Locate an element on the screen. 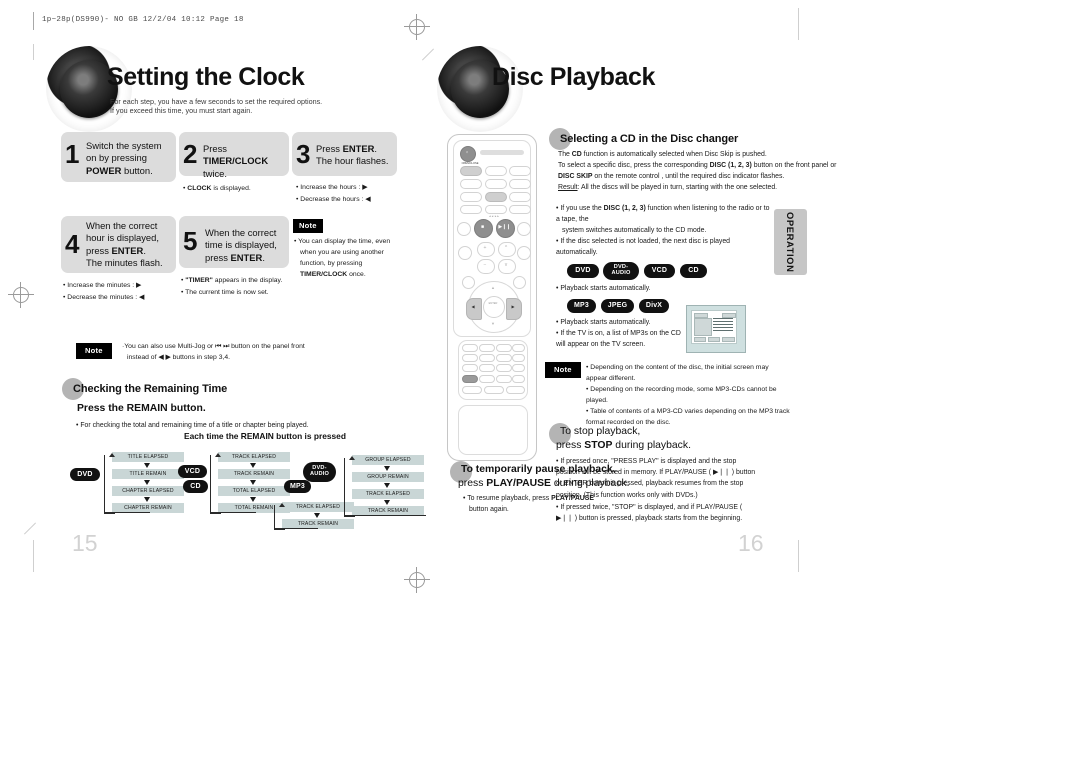 This screenshot has width=1080, height=763. flow-vcd-cell-2: TOTAL ELAPSED is located at coordinates (254, 491).